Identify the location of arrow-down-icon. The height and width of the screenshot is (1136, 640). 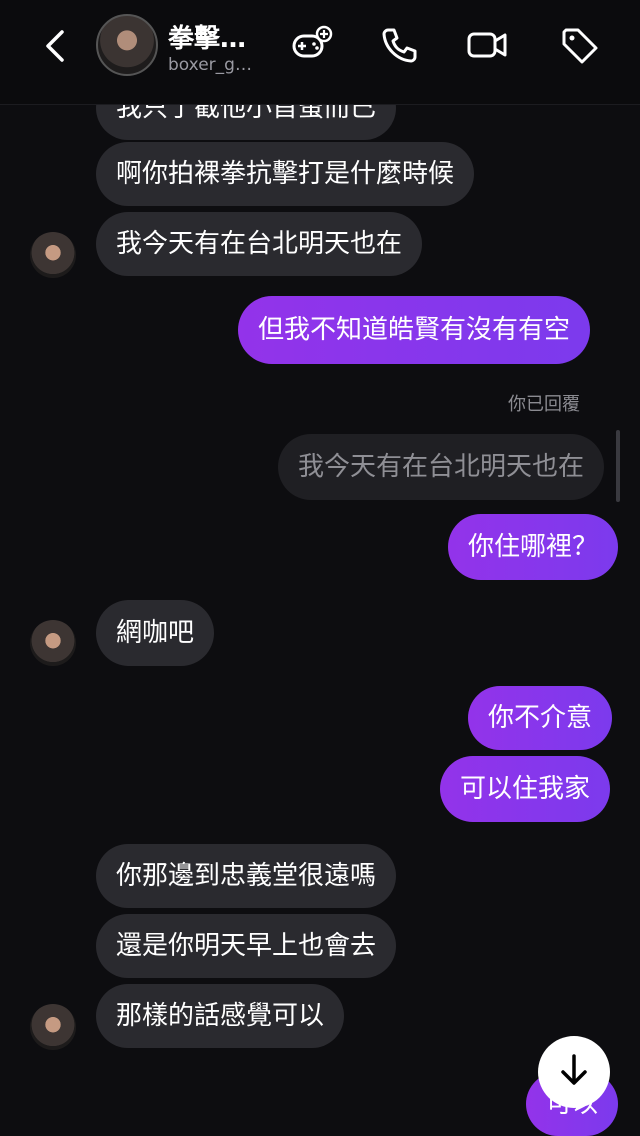
(574, 1072).